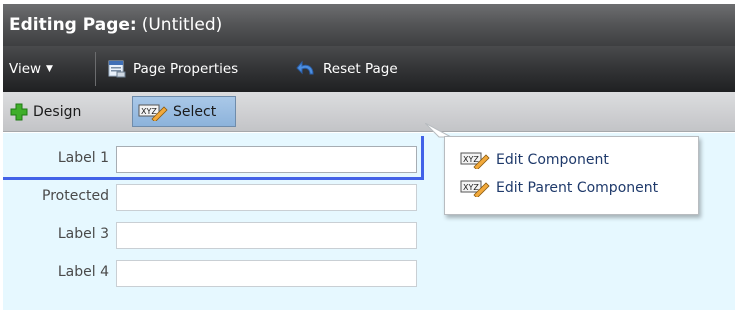  I want to click on toolbar-separator, so click(95, 69).